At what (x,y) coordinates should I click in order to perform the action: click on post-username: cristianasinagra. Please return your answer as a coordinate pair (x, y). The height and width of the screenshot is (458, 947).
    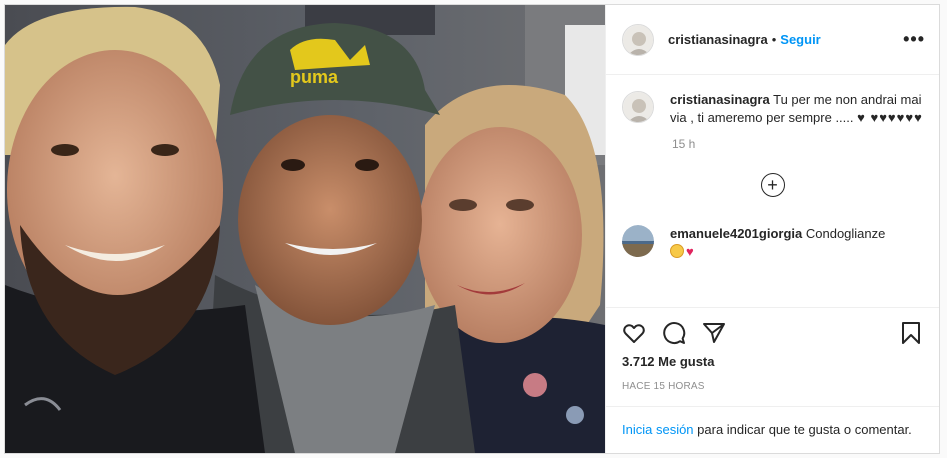
    Looking at the image, I should click on (718, 39).